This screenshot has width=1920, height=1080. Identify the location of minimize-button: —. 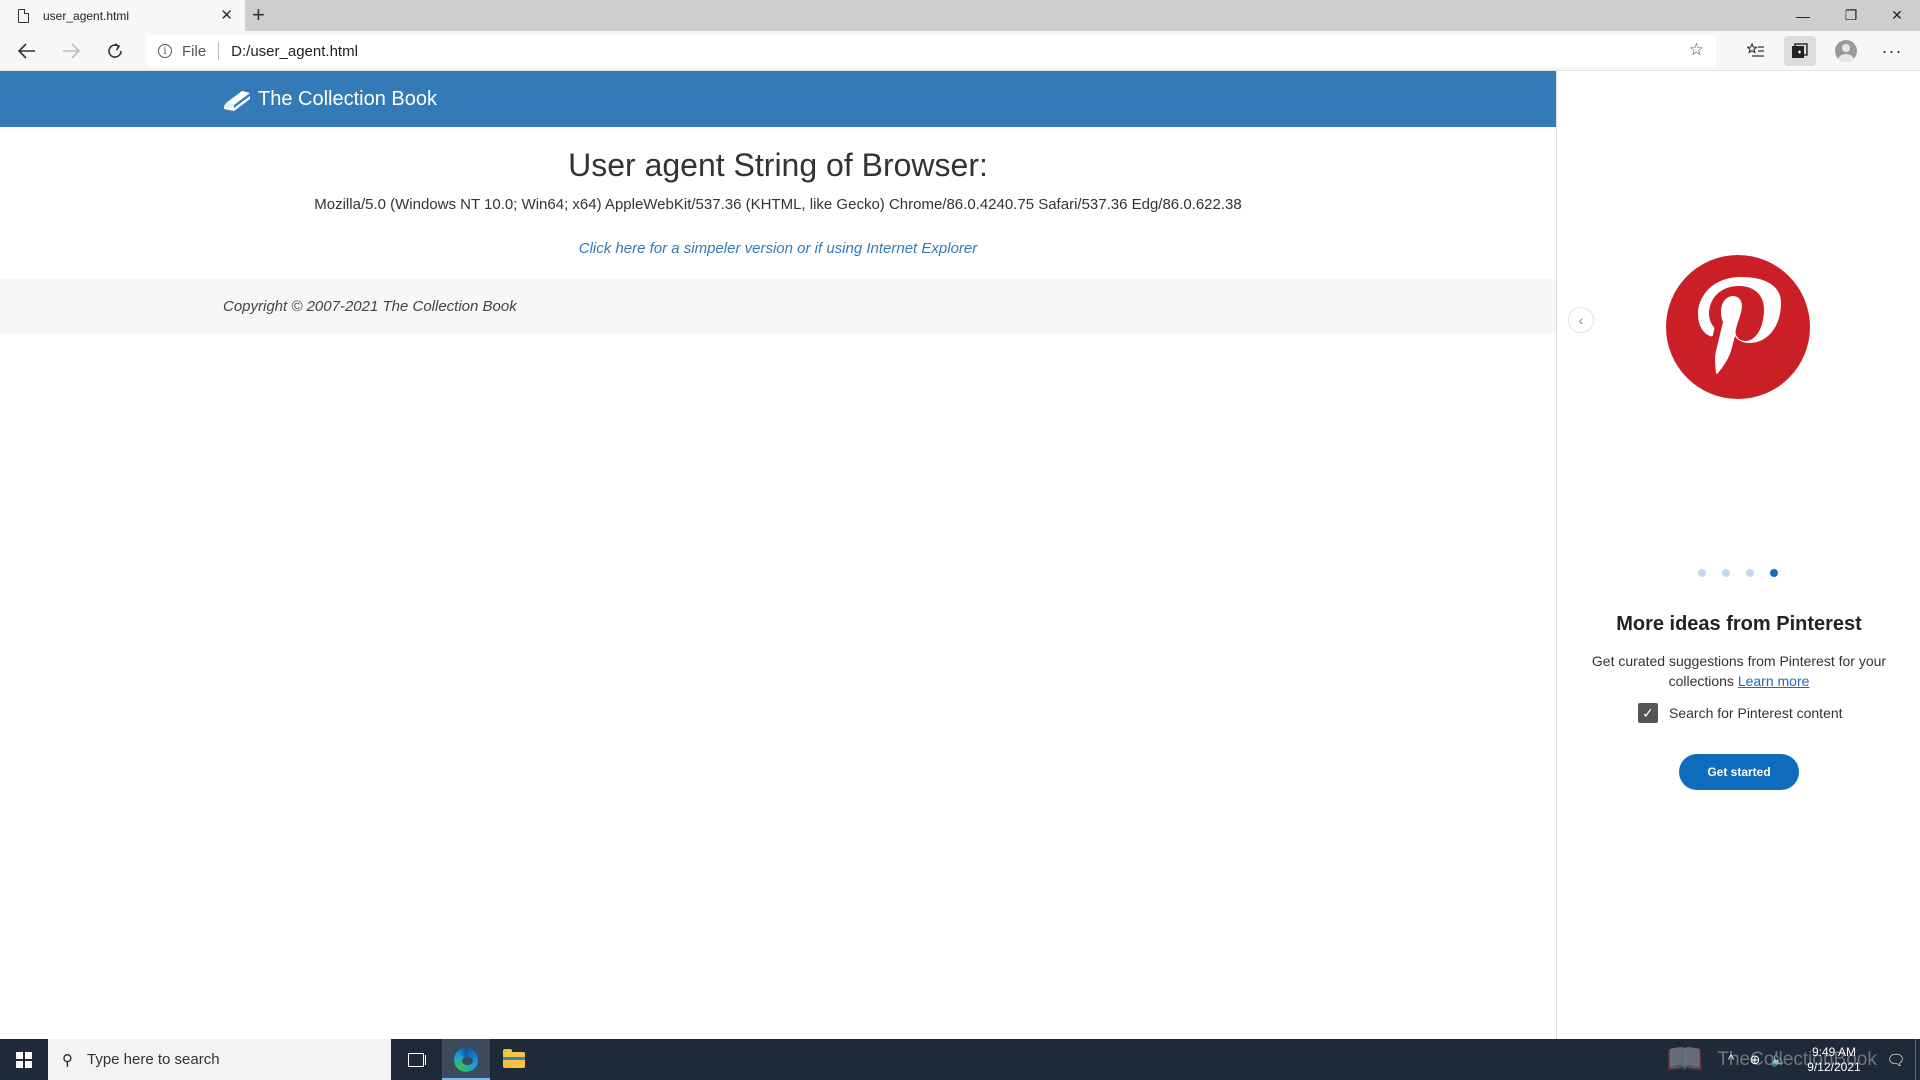
(1803, 15).